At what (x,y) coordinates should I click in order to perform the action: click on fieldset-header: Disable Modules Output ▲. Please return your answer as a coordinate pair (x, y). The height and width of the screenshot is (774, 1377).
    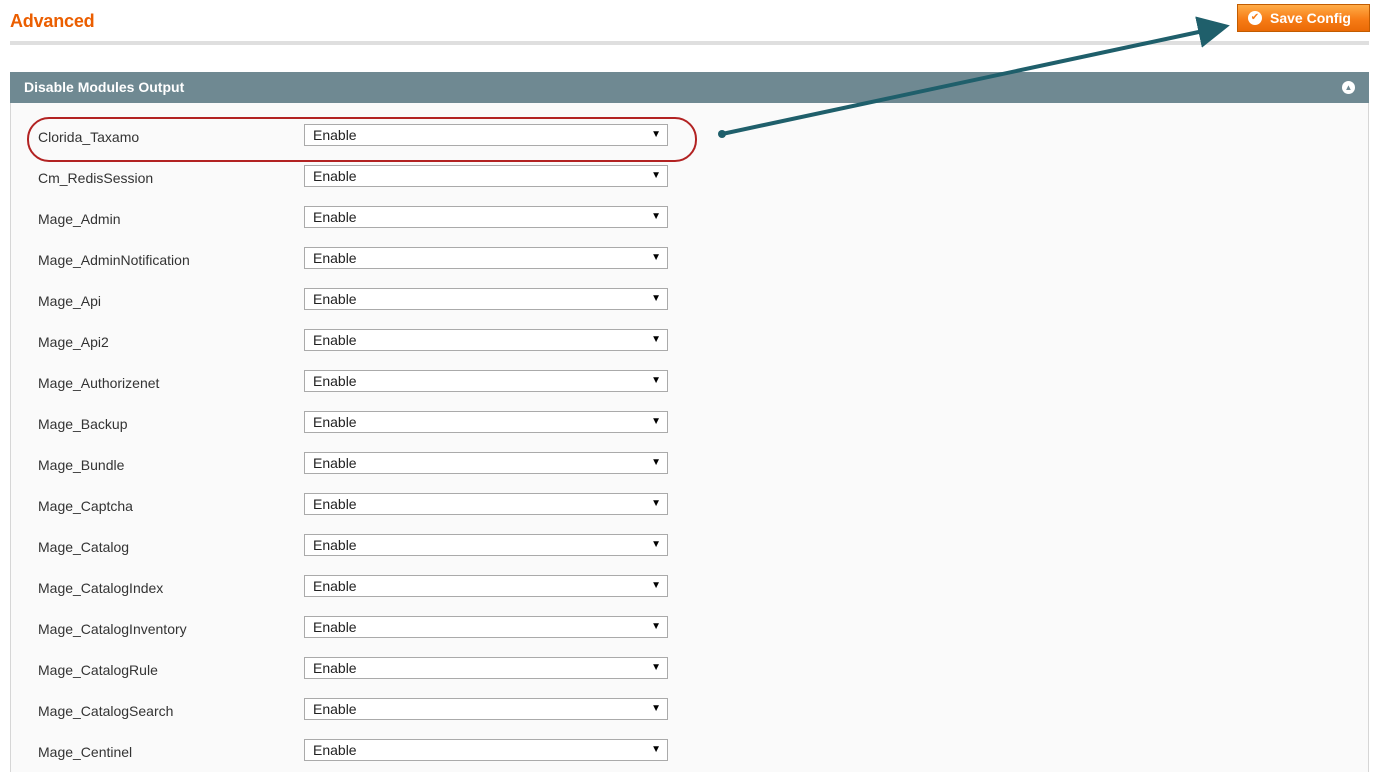
    Looking at the image, I should click on (689, 87).